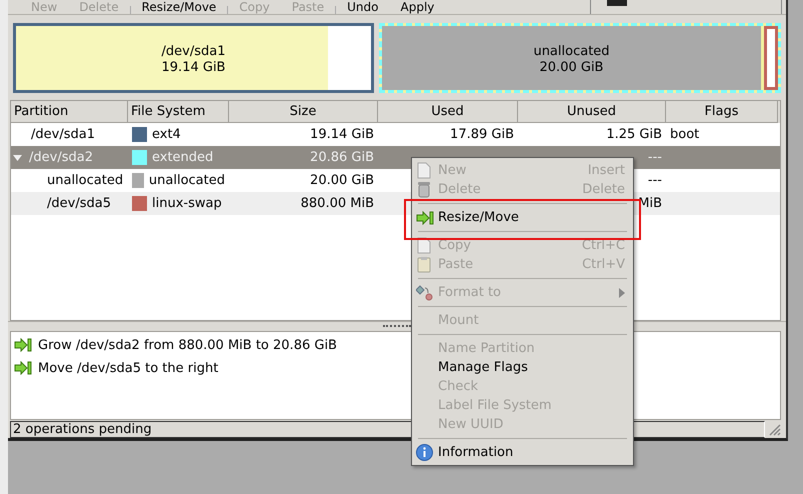 This screenshot has width=803, height=494. Describe the element at coordinates (424, 189) in the screenshot. I see `trash-icon` at that location.